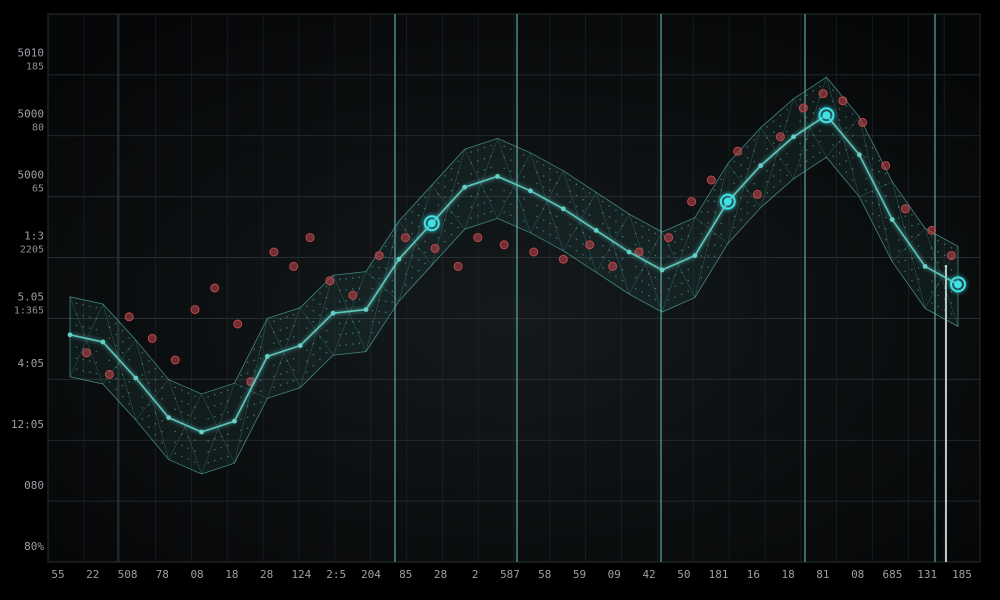  Describe the element at coordinates (579, 574) in the screenshot. I see `x-tick-label: 59` at that location.